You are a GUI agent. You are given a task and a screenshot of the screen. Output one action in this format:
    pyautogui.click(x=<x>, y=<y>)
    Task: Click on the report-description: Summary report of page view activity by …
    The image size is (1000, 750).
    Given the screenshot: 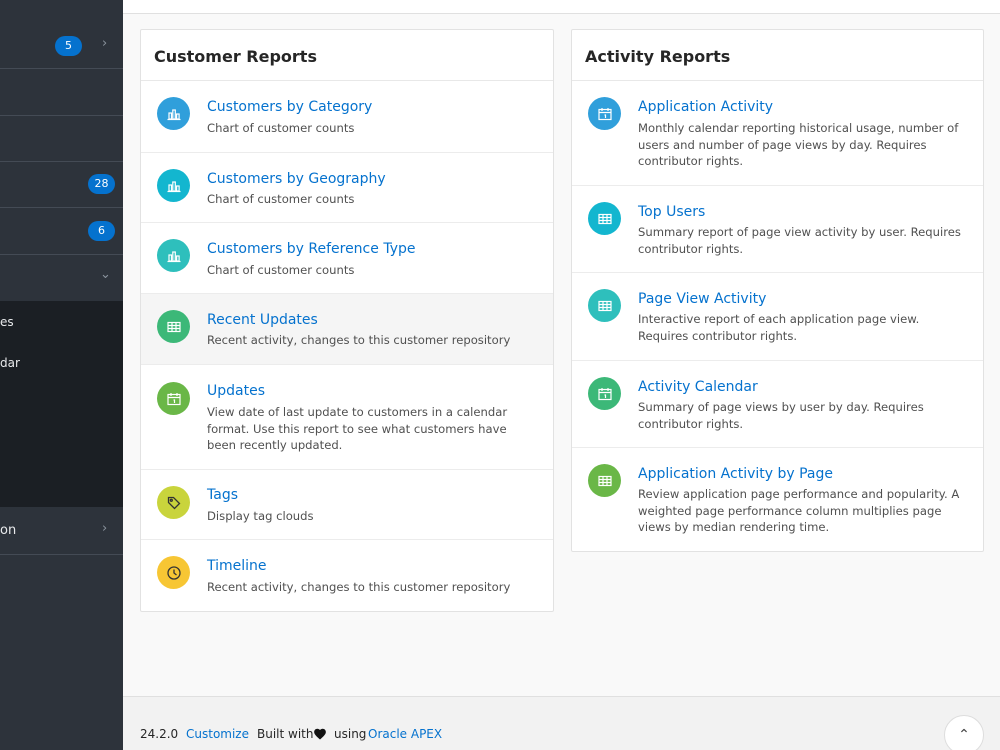 What is the action you would take?
    pyautogui.click(x=799, y=240)
    